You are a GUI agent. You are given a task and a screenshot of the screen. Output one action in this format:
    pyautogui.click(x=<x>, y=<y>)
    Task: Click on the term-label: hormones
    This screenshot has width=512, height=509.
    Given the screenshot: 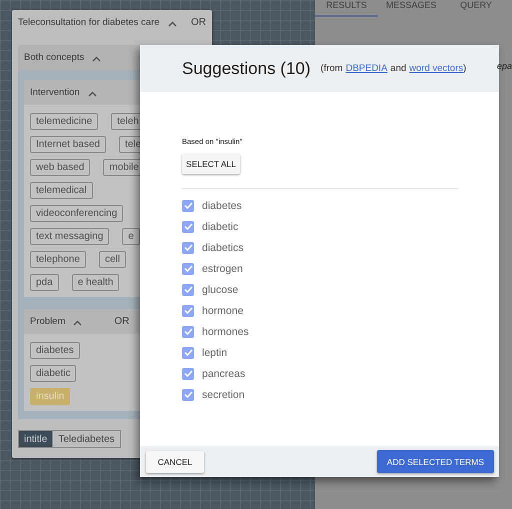 What is the action you would take?
    pyautogui.click(x=225, y=332)
    